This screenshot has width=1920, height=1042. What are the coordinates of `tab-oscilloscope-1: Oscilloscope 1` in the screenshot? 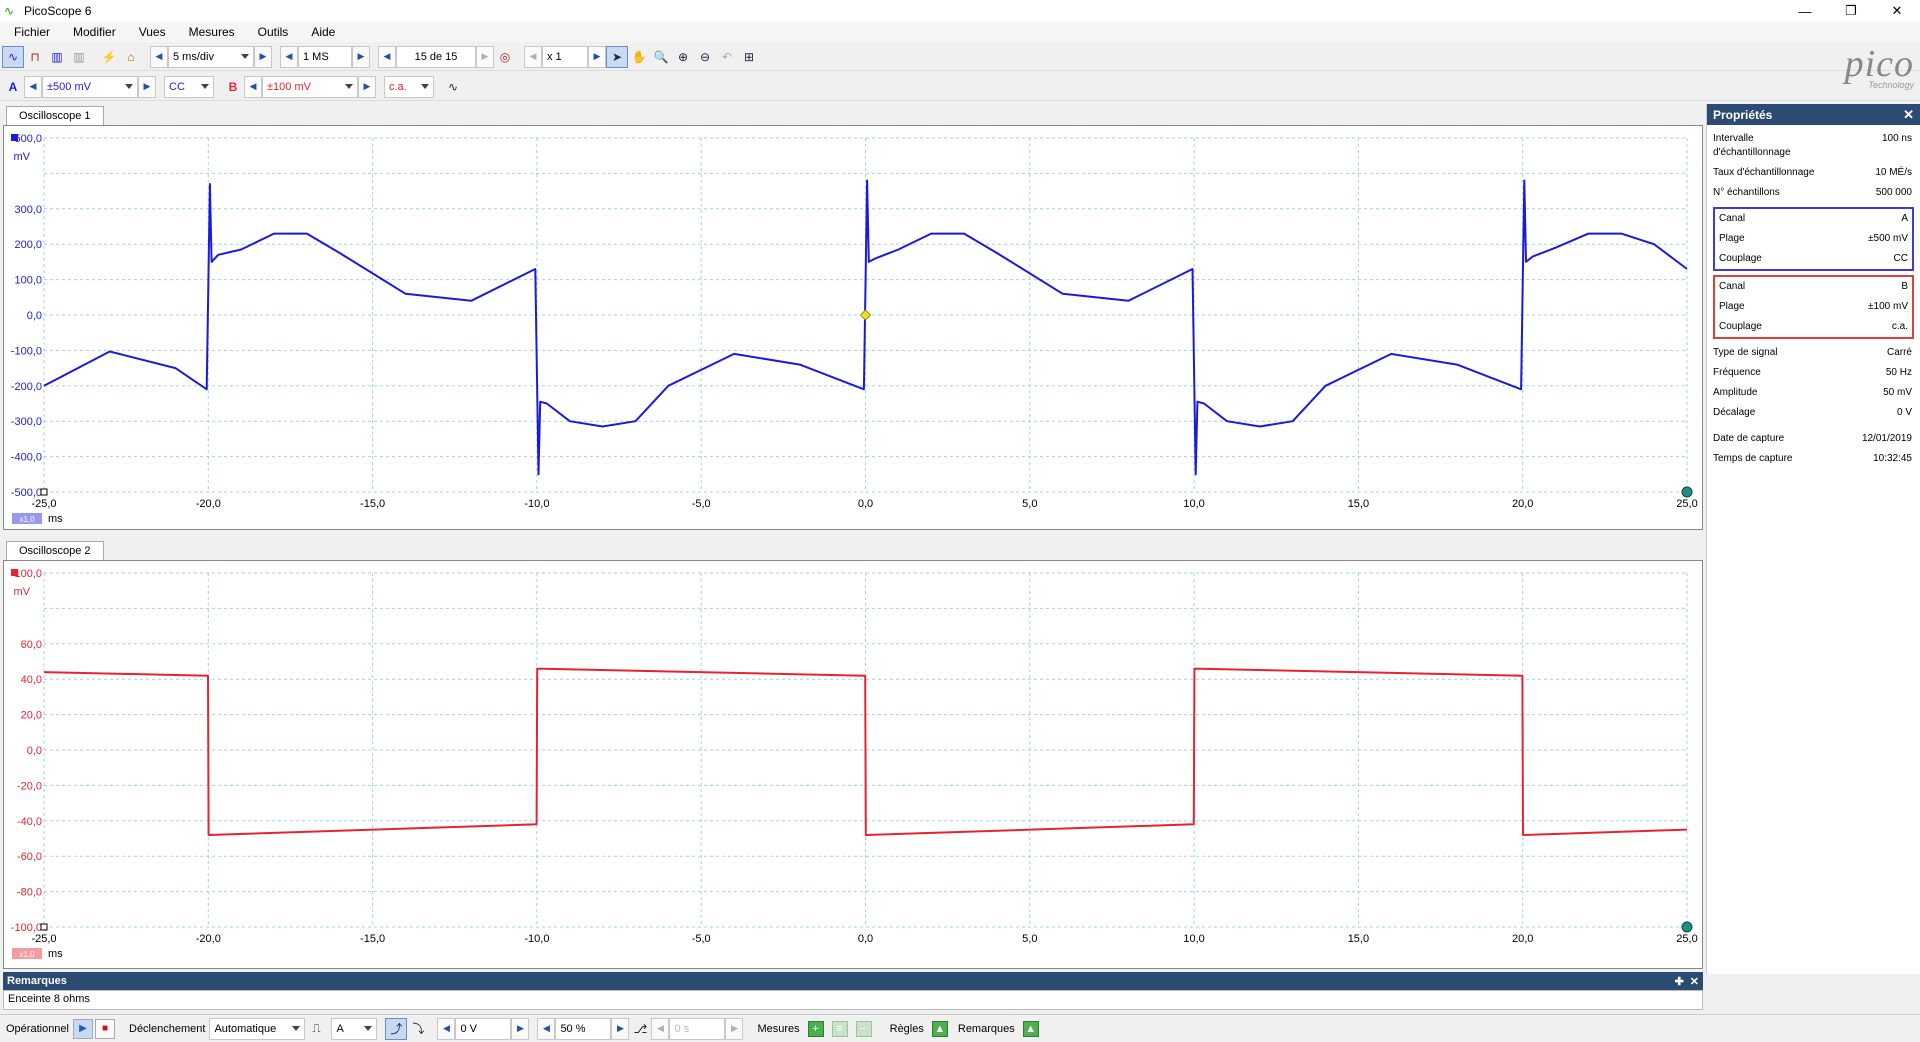 It's located at (55, 116).